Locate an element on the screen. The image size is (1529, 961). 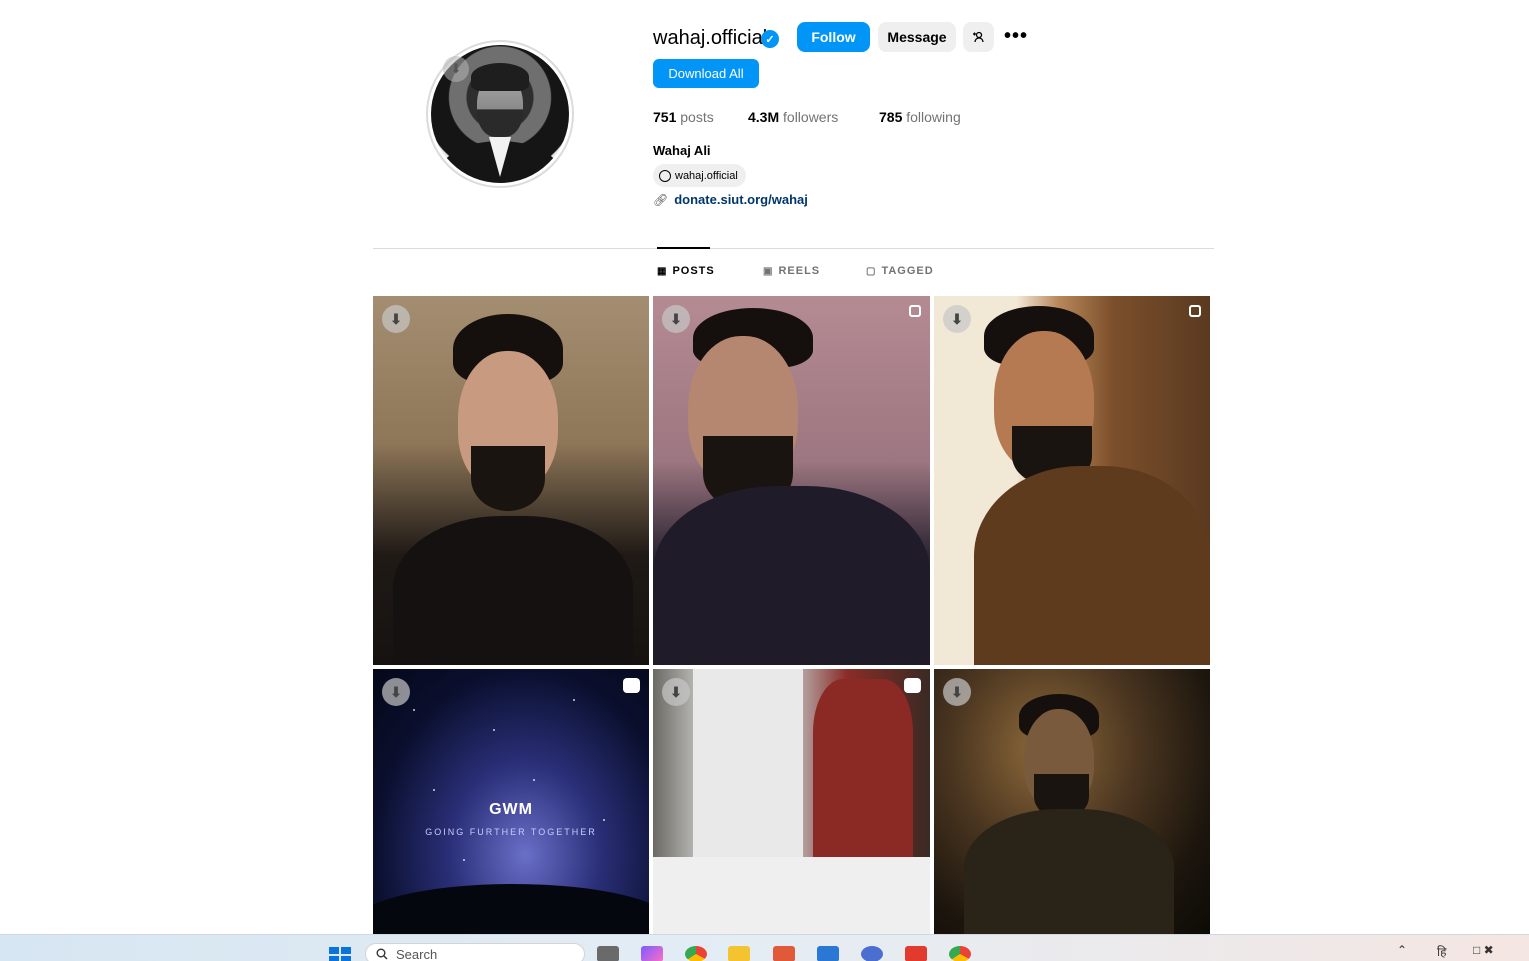
app-icon is located at coordinates (872, 953).